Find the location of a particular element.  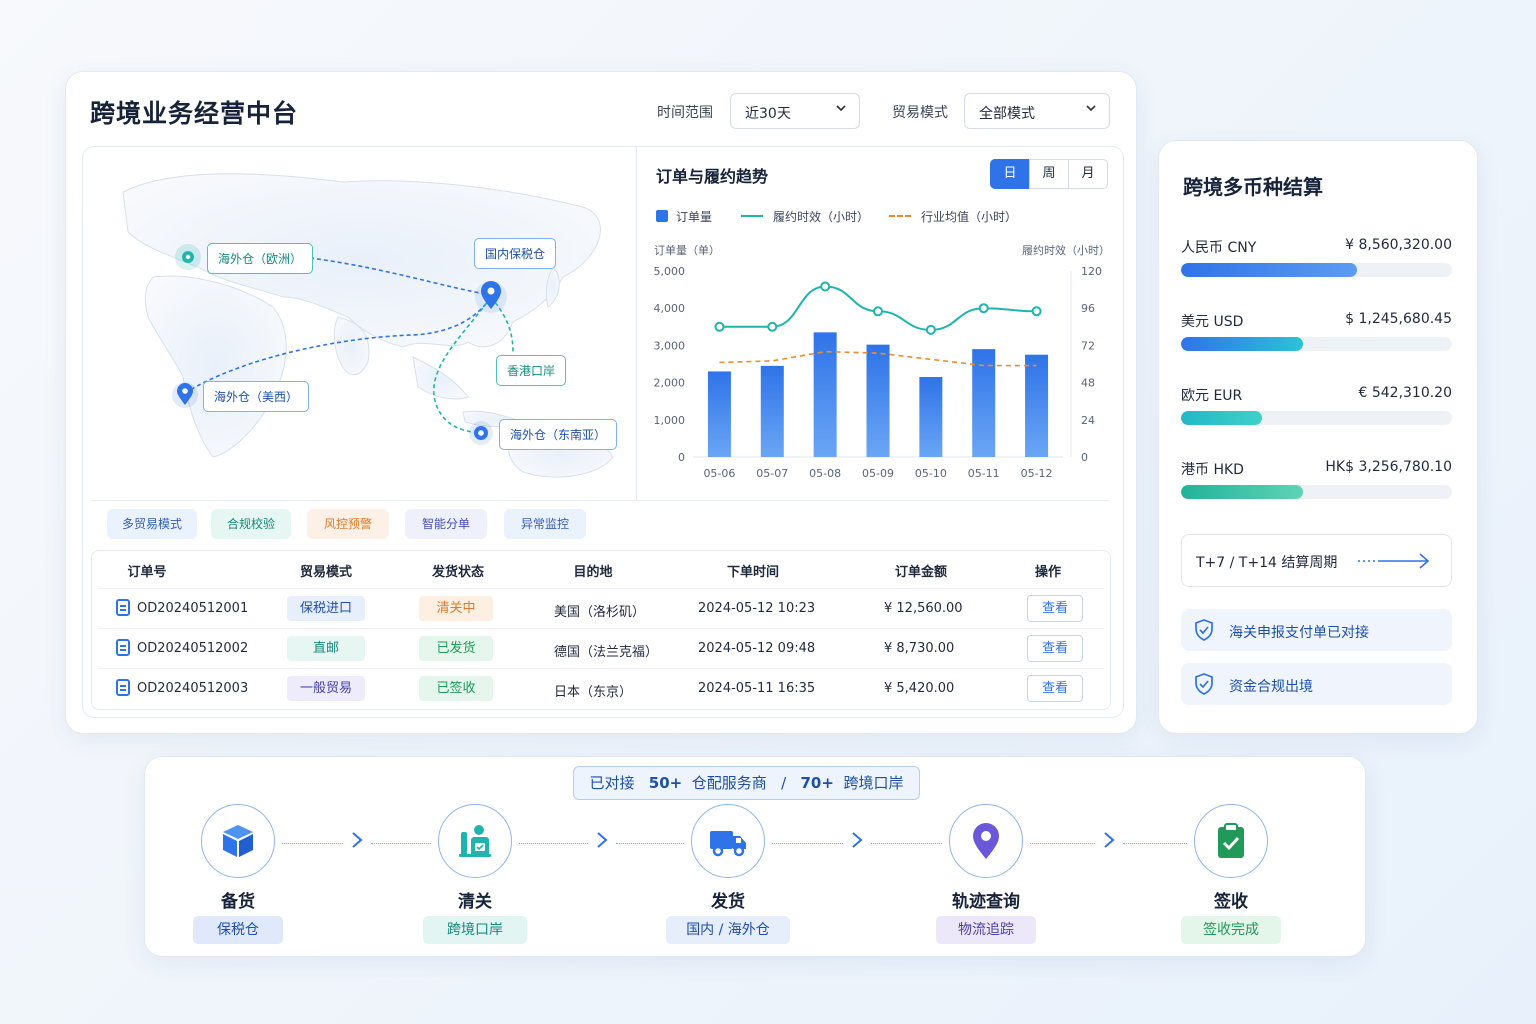

flow-step-ship is located at coordinates (728, 841).